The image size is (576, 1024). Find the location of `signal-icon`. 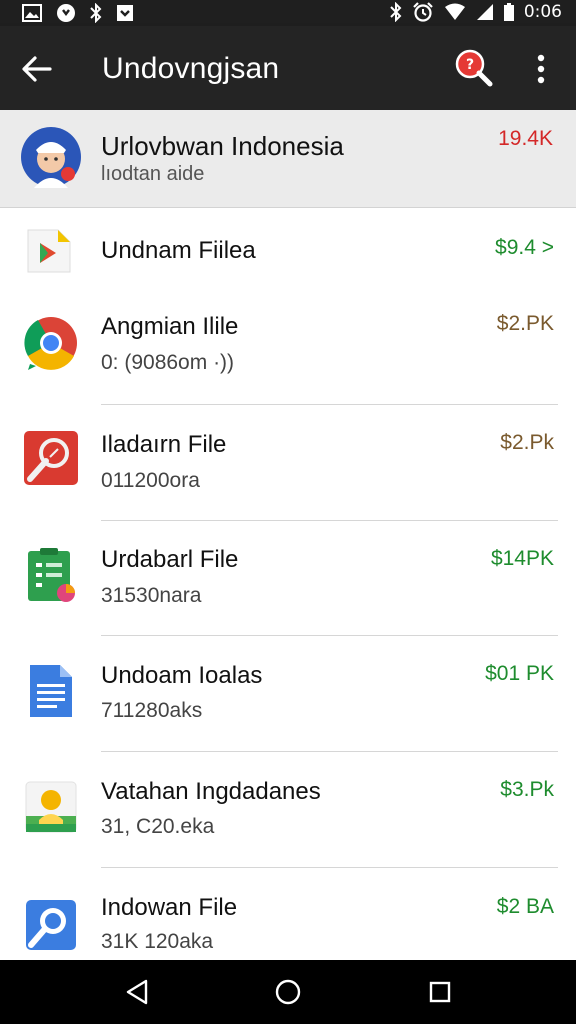

signal-icon is located at coordinates (484, 12).